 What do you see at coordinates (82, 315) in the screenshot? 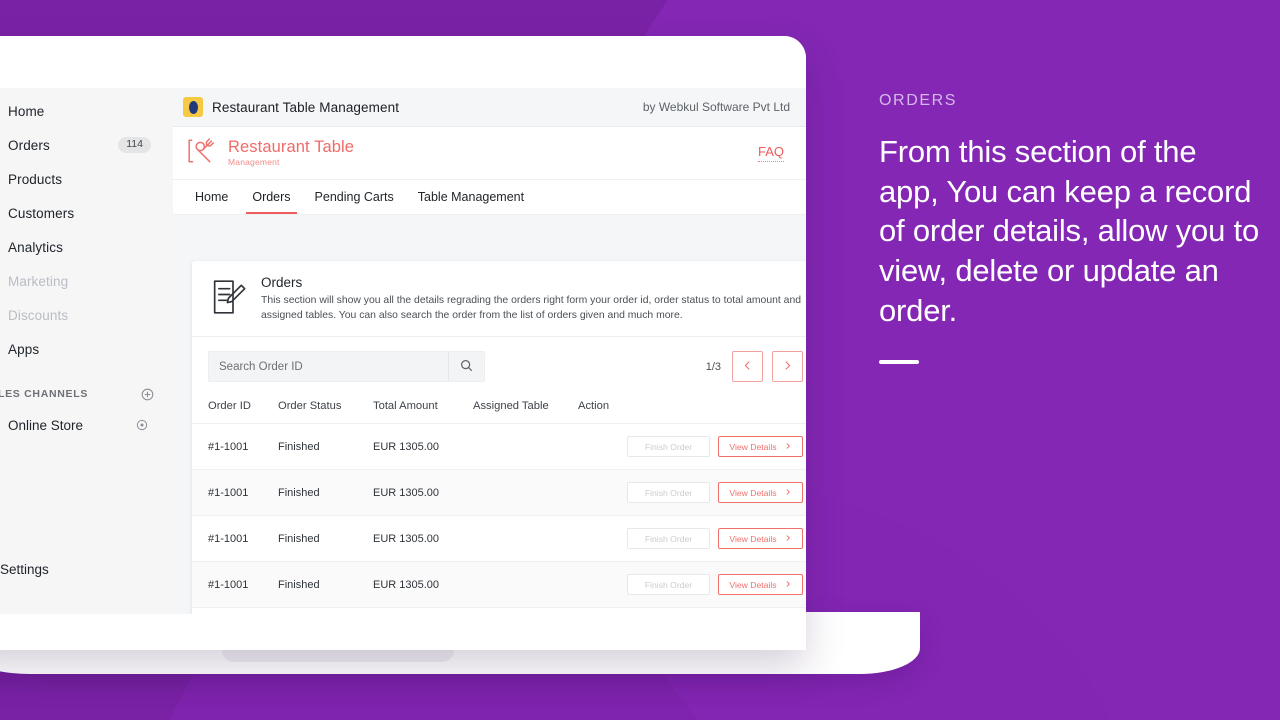
I see `sidebar-item-discounts: Discounts` at bounding box center [82, 315].